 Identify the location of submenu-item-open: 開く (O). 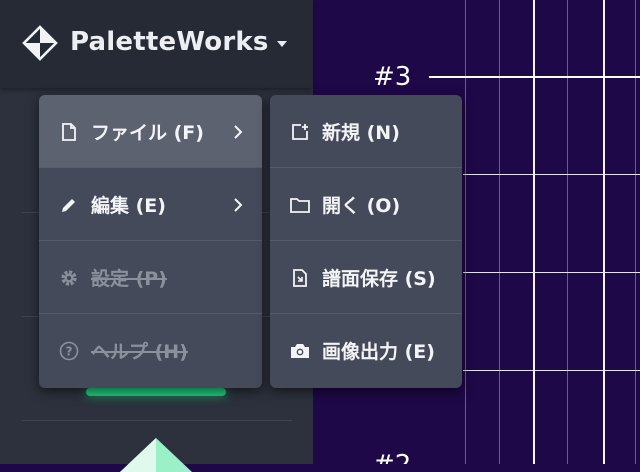
(366, 204).